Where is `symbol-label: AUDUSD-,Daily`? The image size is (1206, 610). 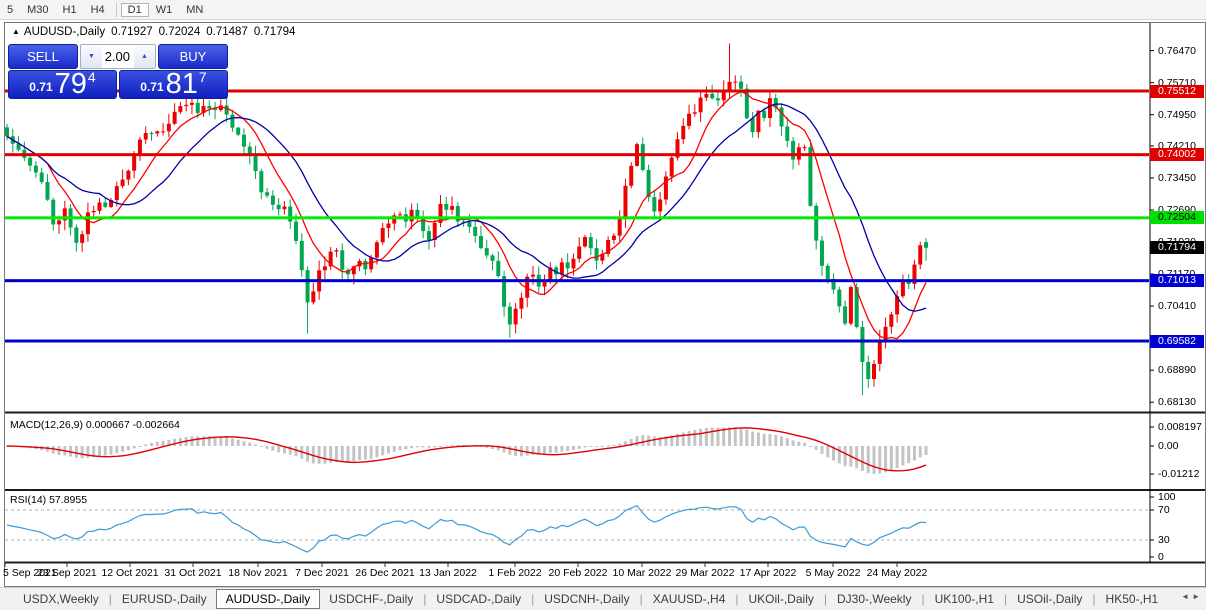 symbol-label: AUDUSD-,Daily is located at coordinates (64, 32).